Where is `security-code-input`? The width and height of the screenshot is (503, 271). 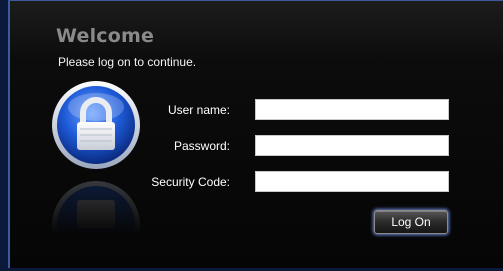
security-code-input is located at coordinates (352, 181).